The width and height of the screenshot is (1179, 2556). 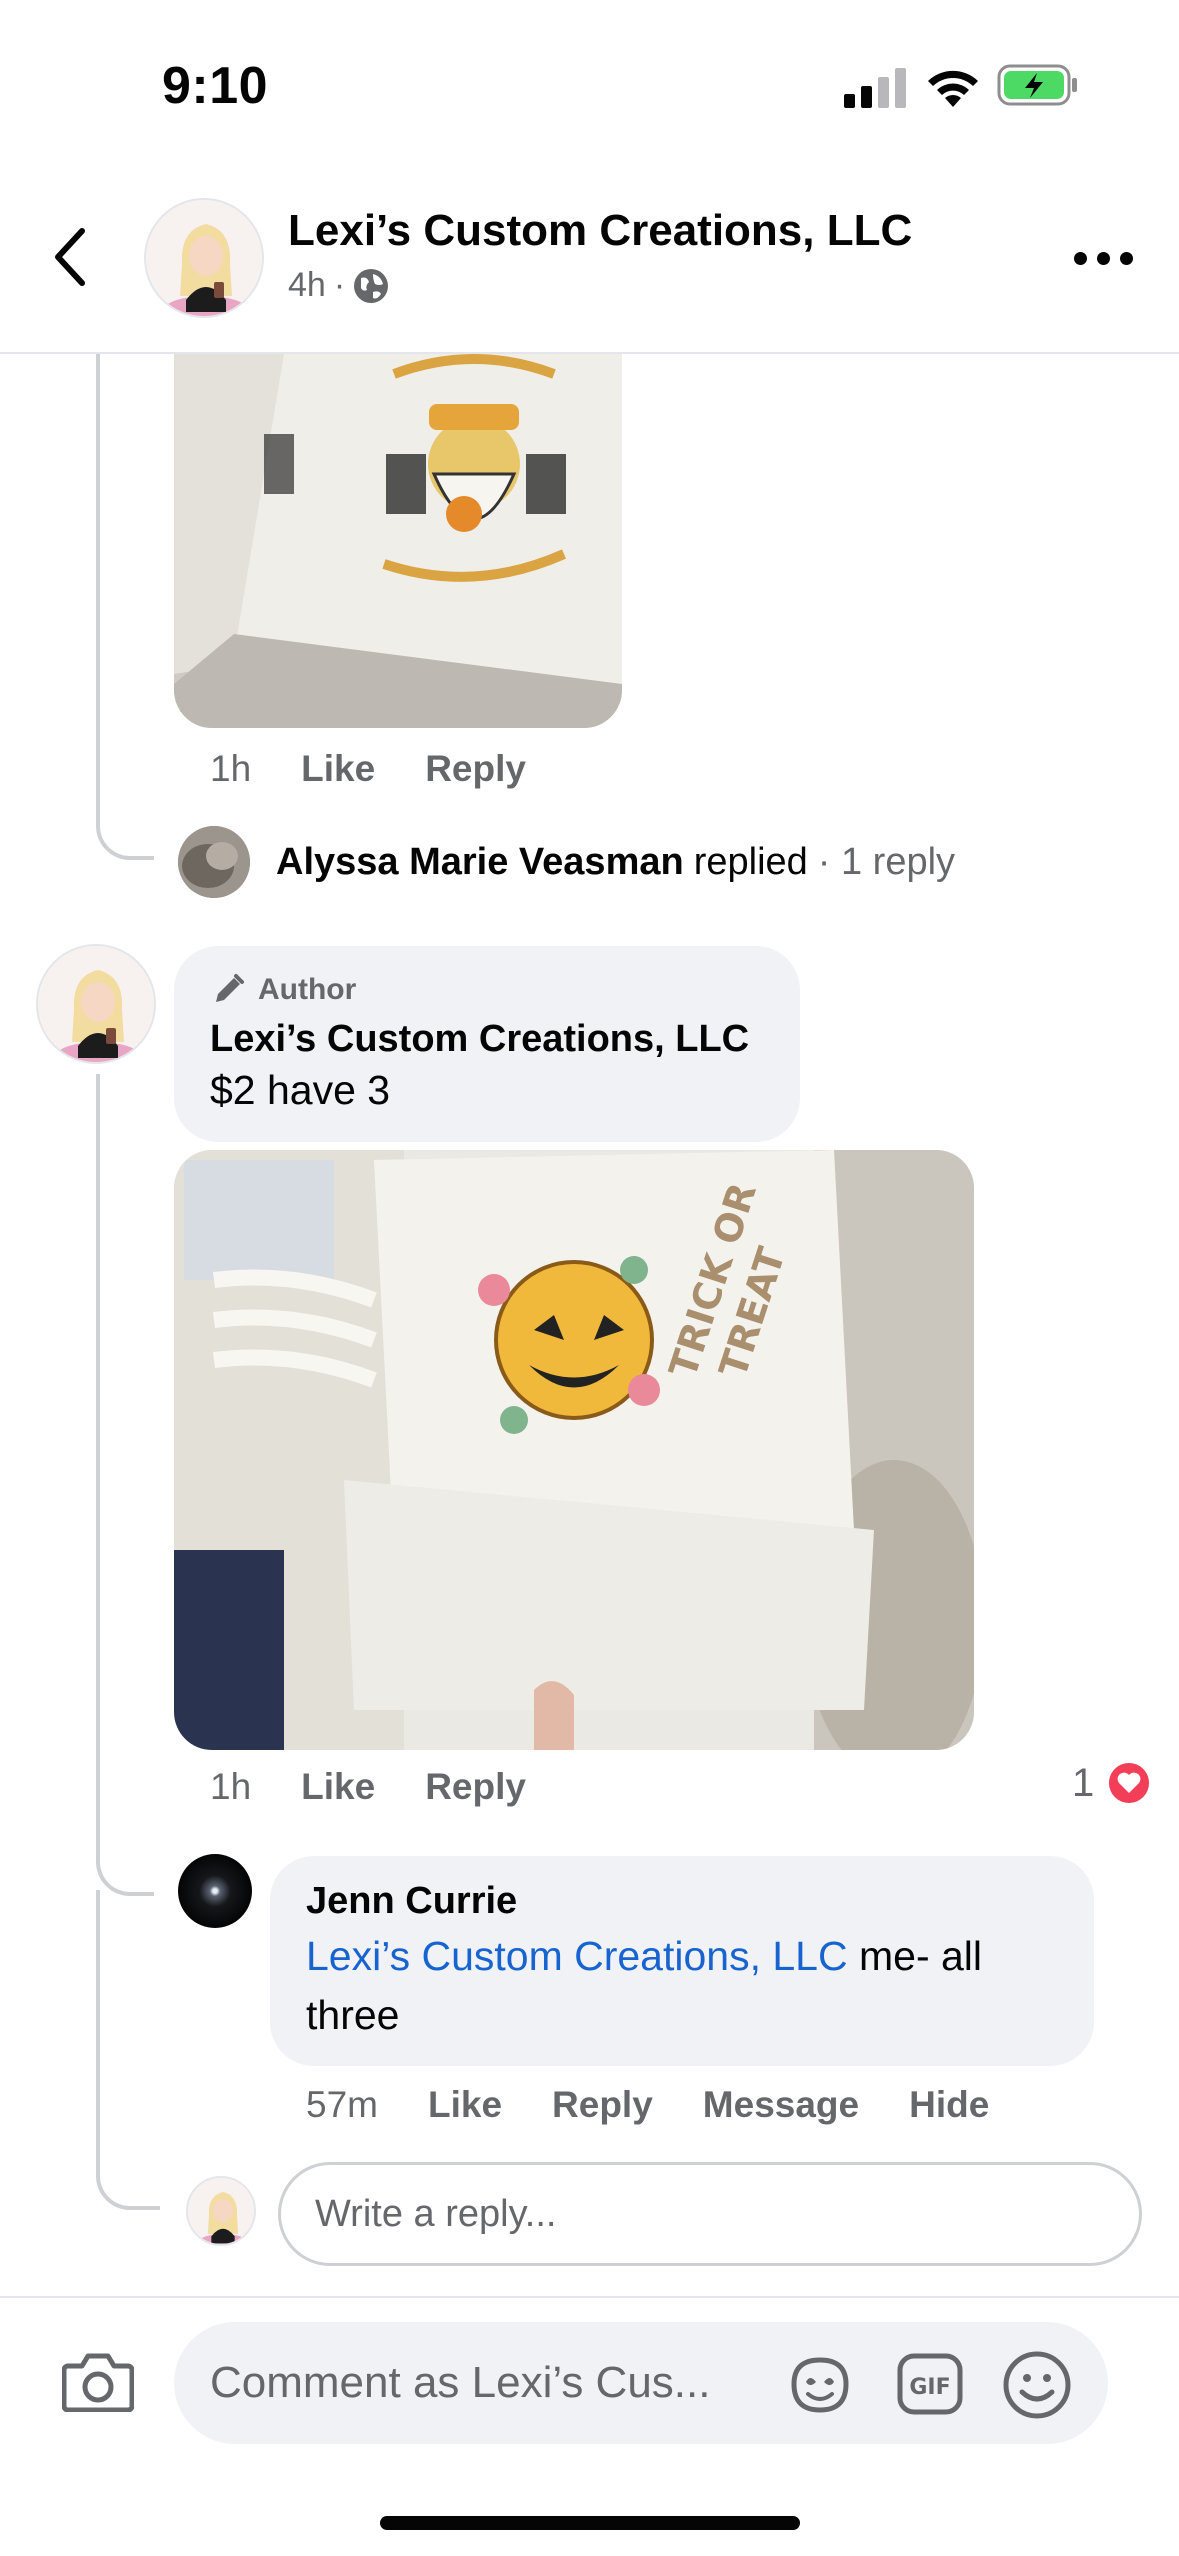 What do you see at coordinates (230, 988) in the screenshot?
I see `pencil-icon` at bounding box center [230, 988].